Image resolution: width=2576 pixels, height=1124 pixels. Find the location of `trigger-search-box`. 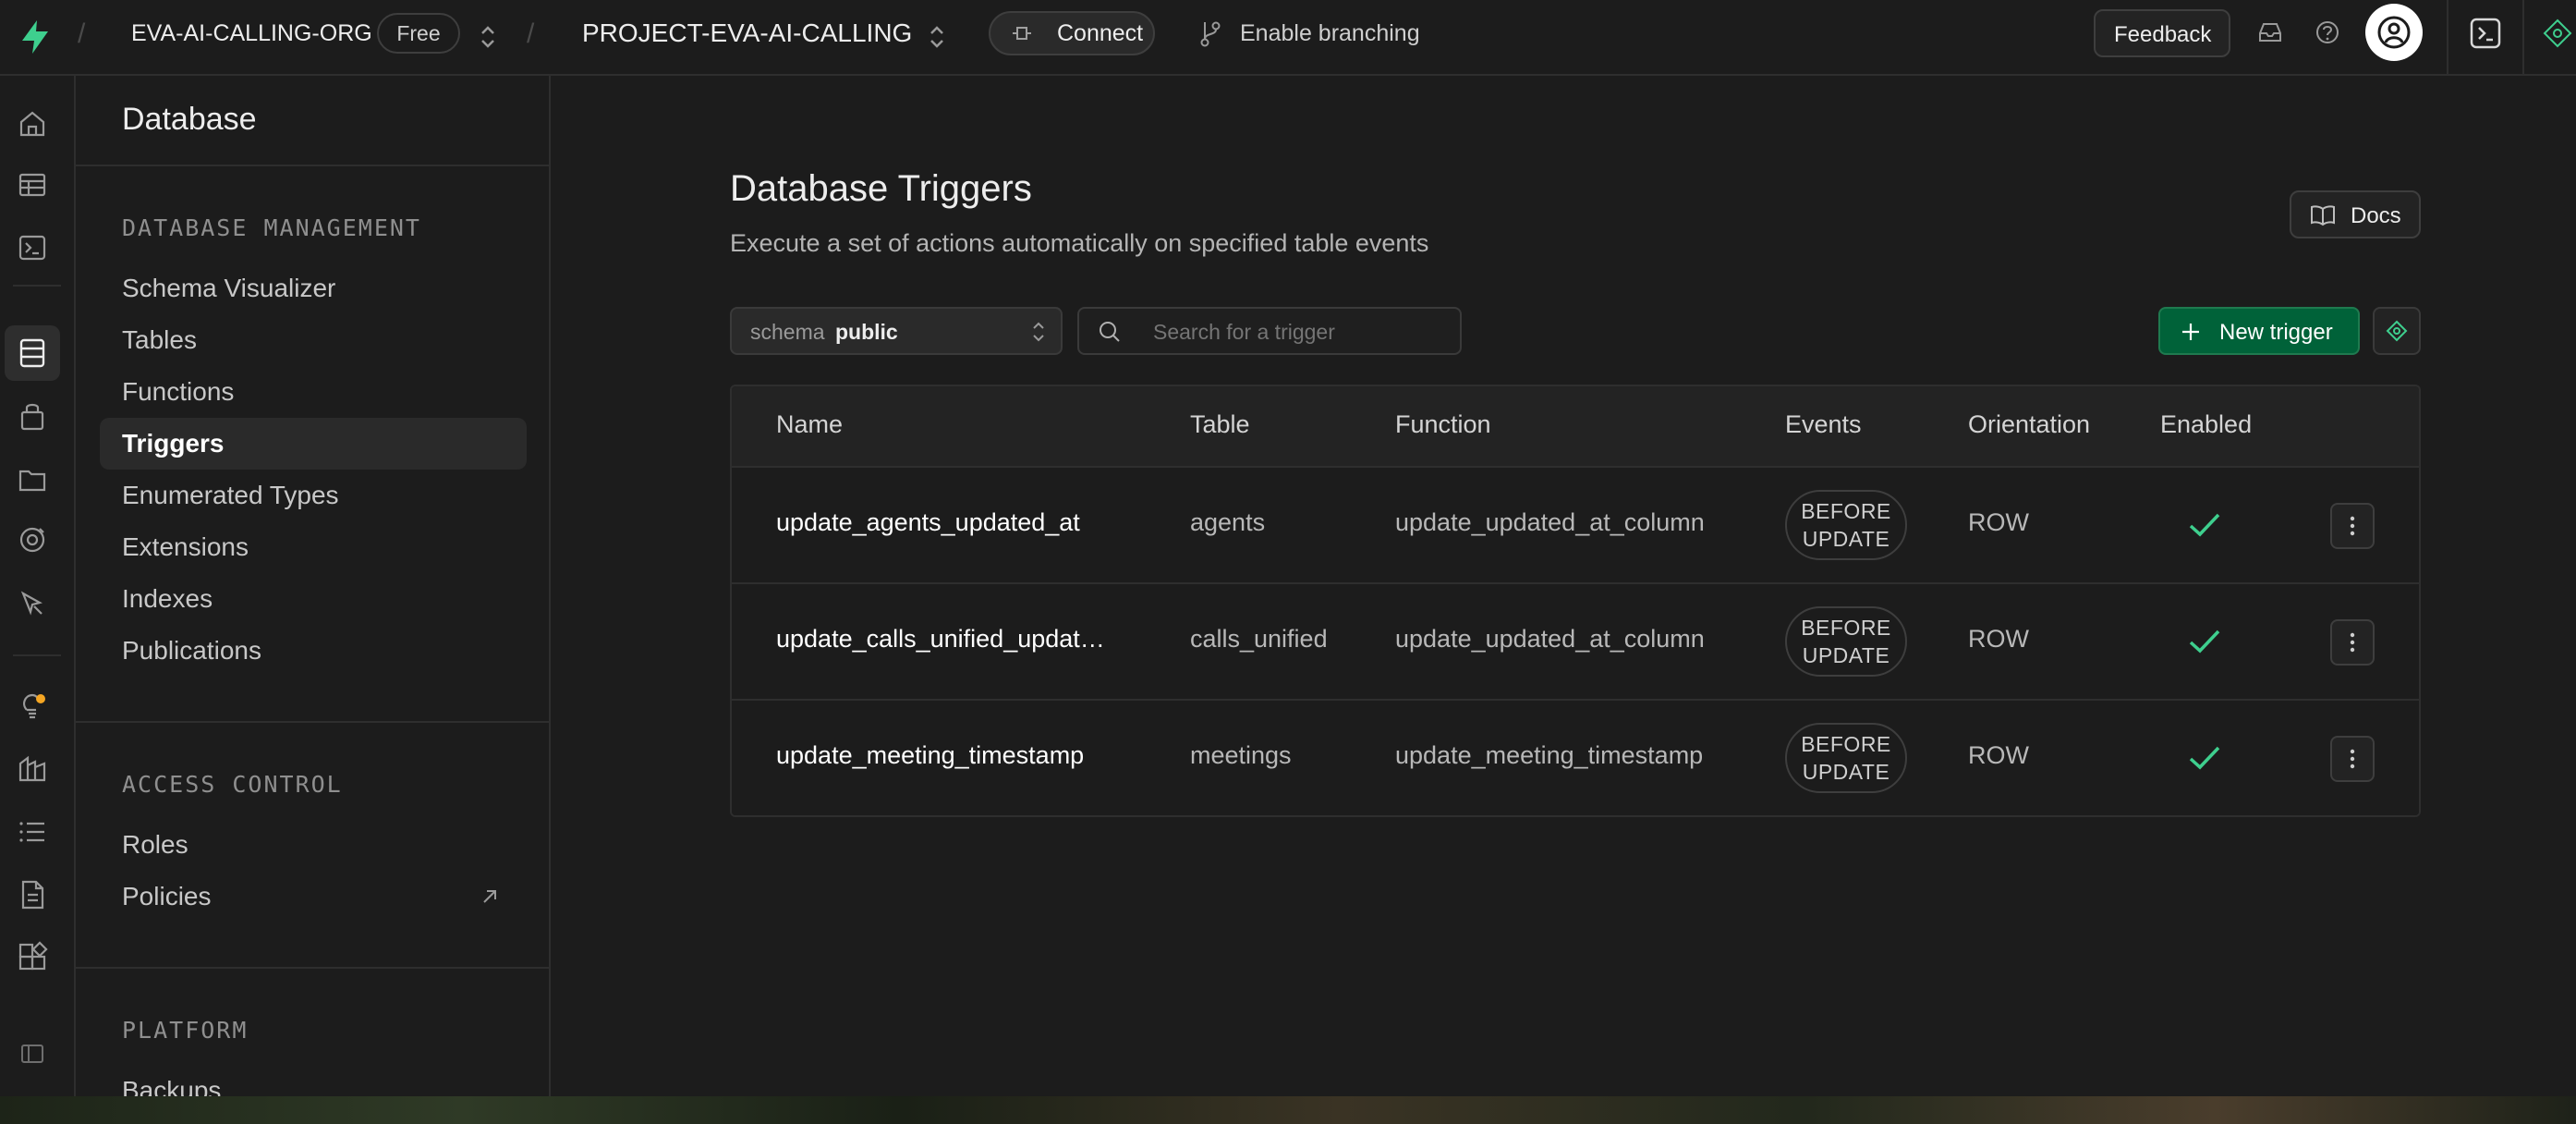

trigger-search-box is located at coordinates (1269, 331).